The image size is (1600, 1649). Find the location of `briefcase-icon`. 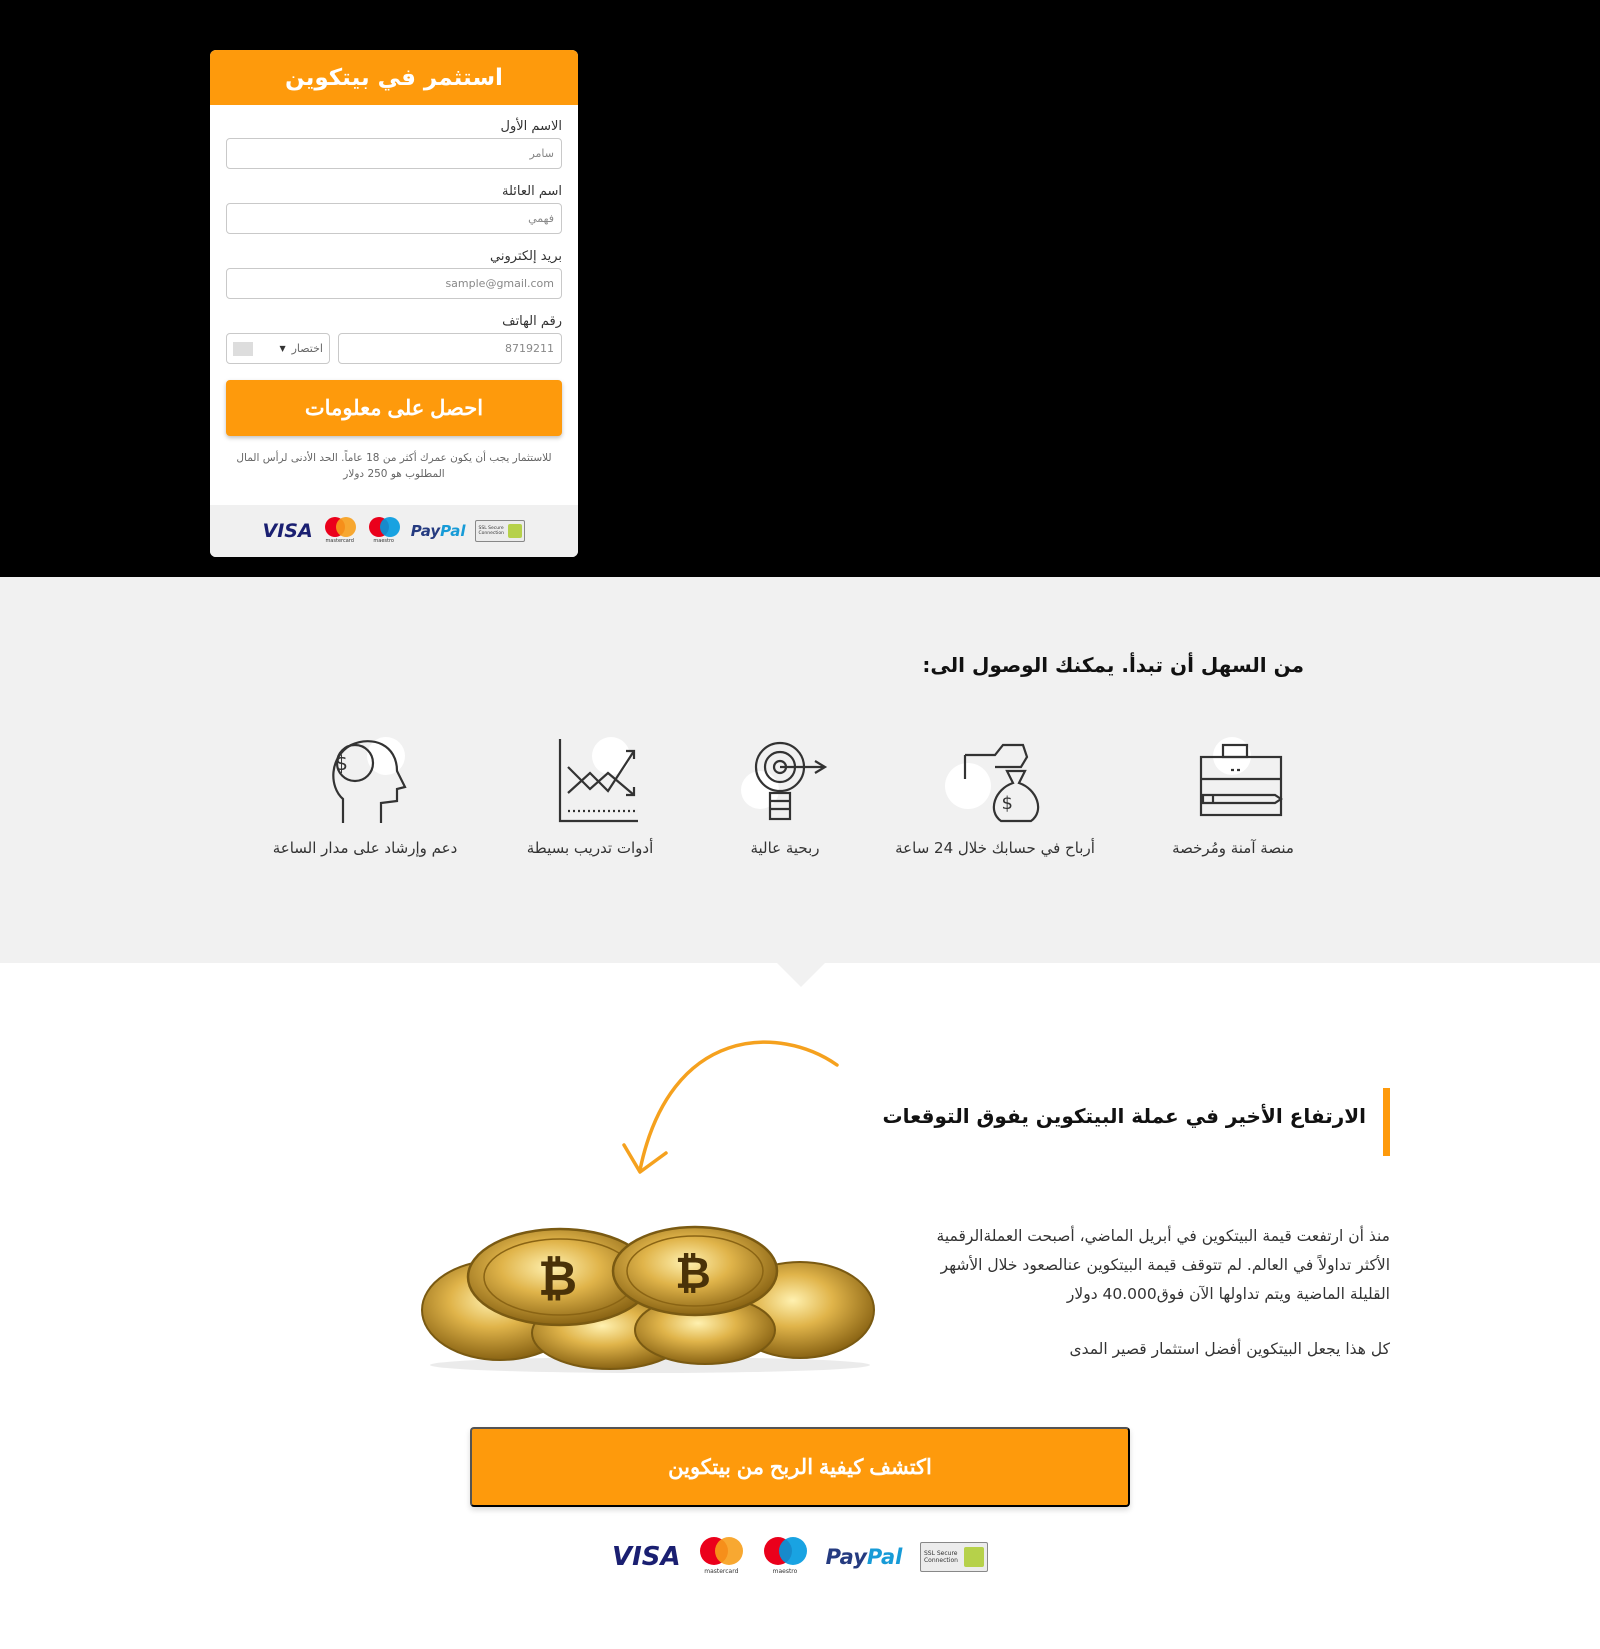

briefcase-icon is located at coordinates (1241, 780).